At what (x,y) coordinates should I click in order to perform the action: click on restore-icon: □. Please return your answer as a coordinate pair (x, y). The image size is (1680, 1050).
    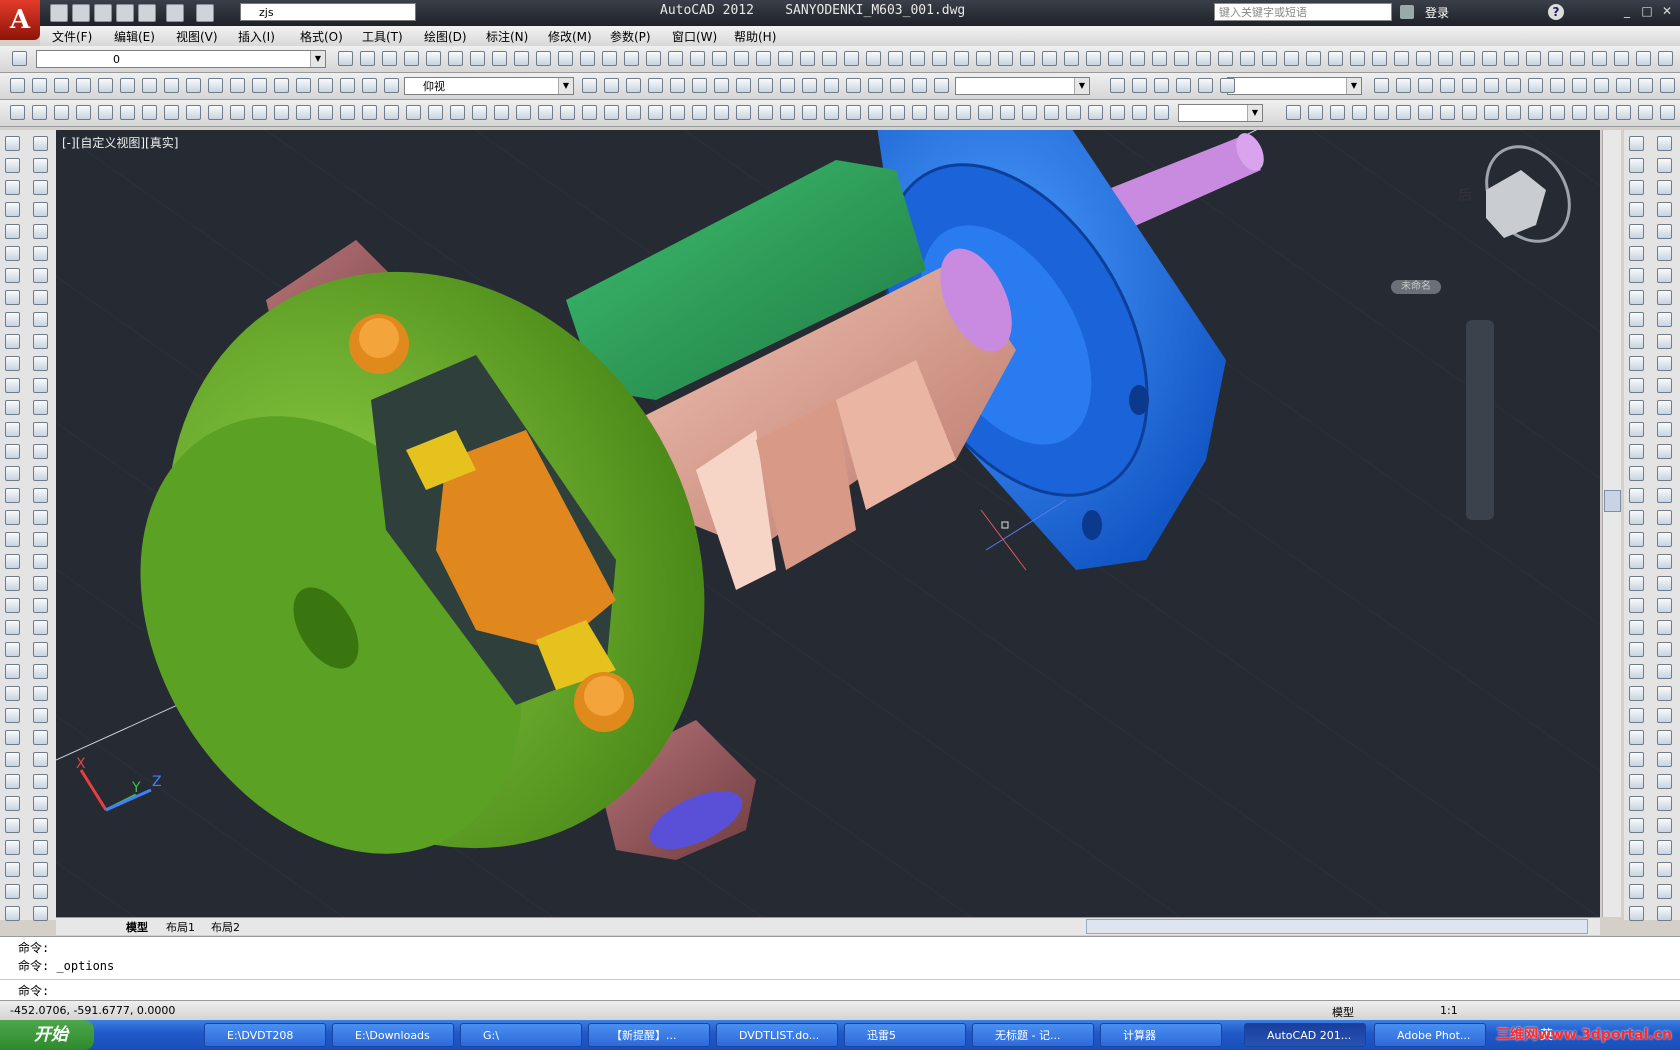
    Looking at the image, I should click on (1647, 11).